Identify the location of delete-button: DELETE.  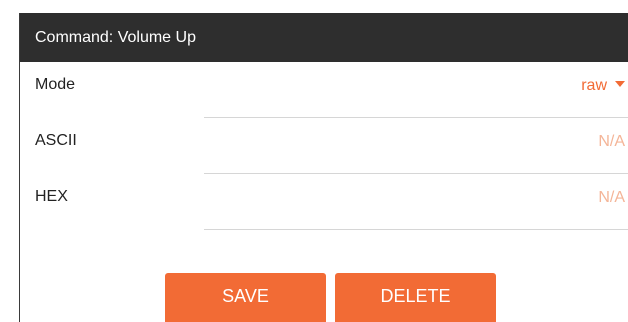
(415, 297).